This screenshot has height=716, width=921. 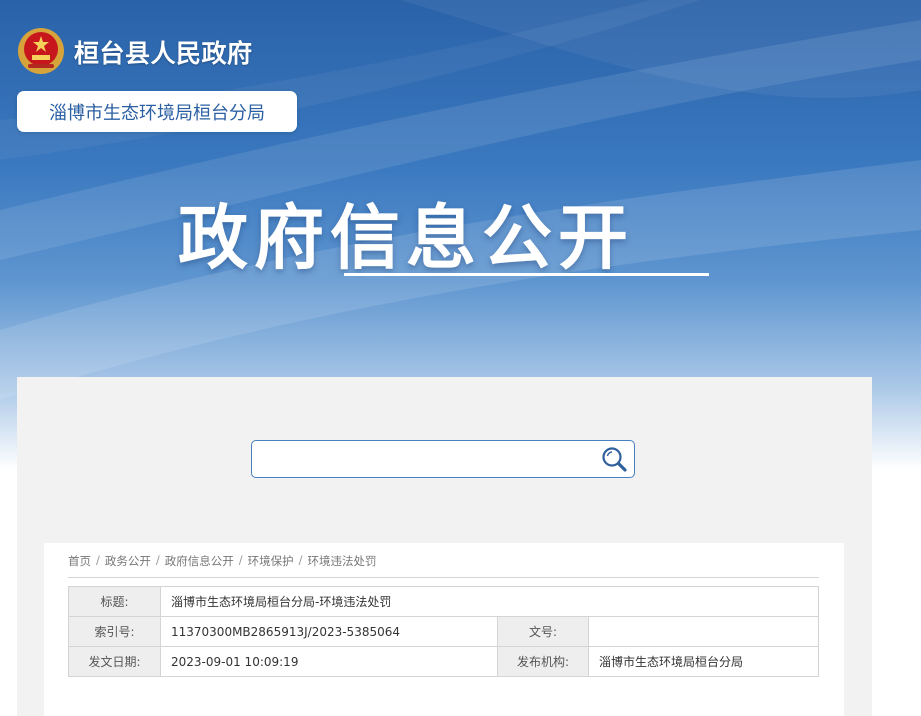 What do you see at coordinates (41, 51) in the screenshot?
I see `national-emblem-icon` at bounding box center [41, 51].